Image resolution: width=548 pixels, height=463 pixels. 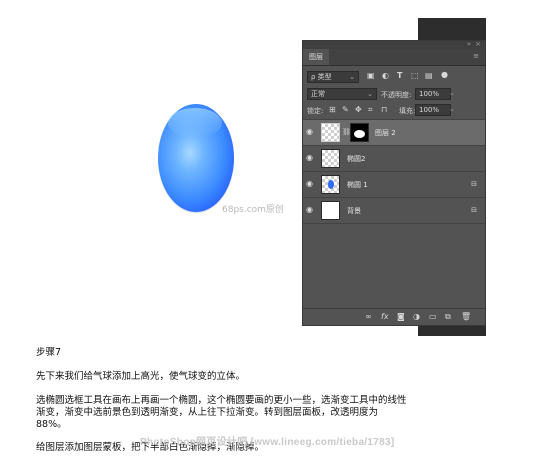 What do you see at coordinates (399, 75) in the screenshot?
I see `type-filter-icon: T` at bounding box center [399, 75].